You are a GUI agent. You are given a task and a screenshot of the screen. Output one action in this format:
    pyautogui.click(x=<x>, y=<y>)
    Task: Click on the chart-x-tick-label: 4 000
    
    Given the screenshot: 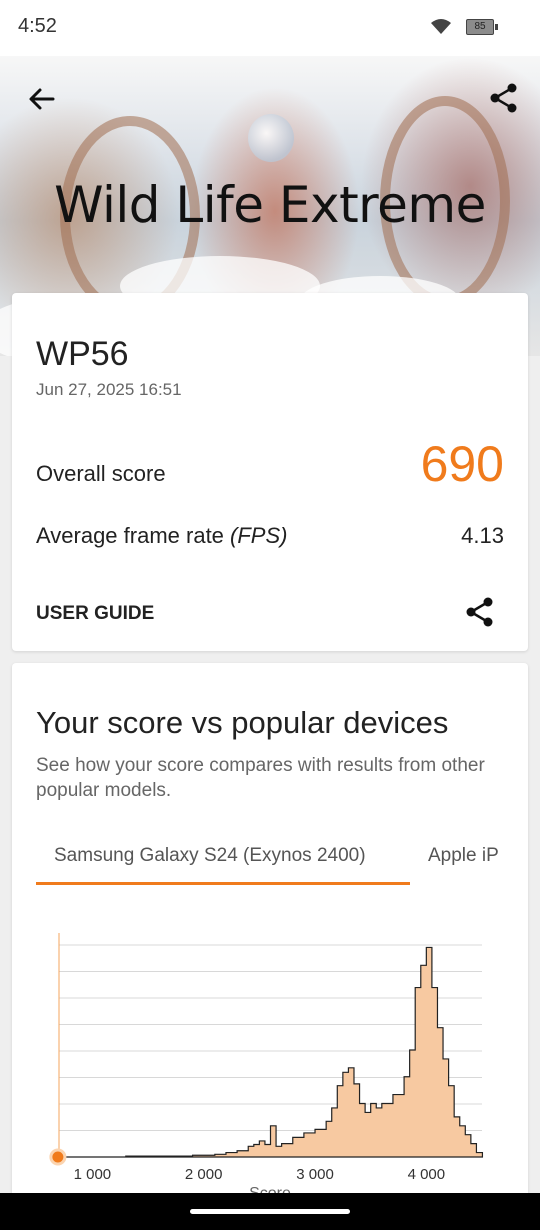 What is the action you would take?
    pyautogui.click(x=427, y=1174)
    